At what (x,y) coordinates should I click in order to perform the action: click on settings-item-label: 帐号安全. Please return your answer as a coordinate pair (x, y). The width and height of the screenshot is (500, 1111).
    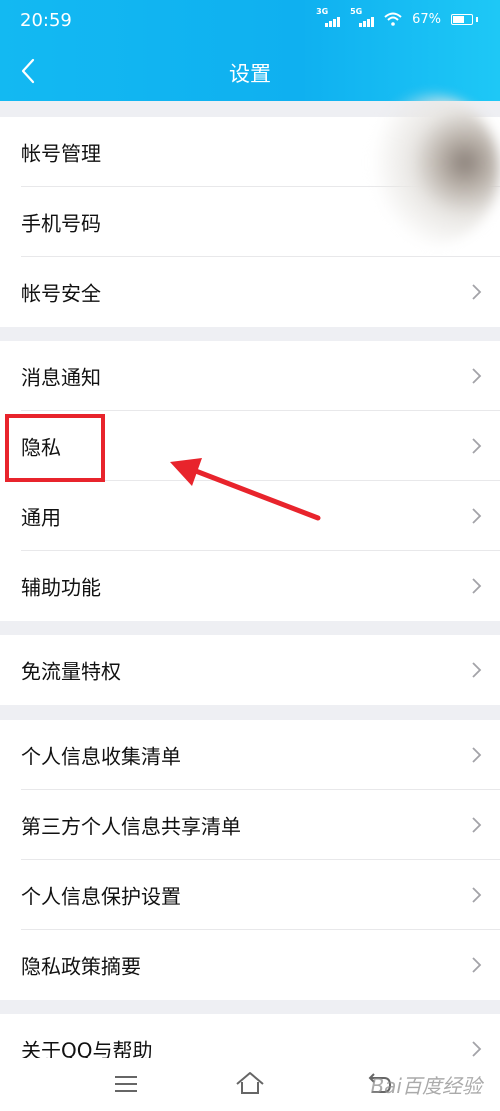
    Looking at the image, I should click on (61, 293).